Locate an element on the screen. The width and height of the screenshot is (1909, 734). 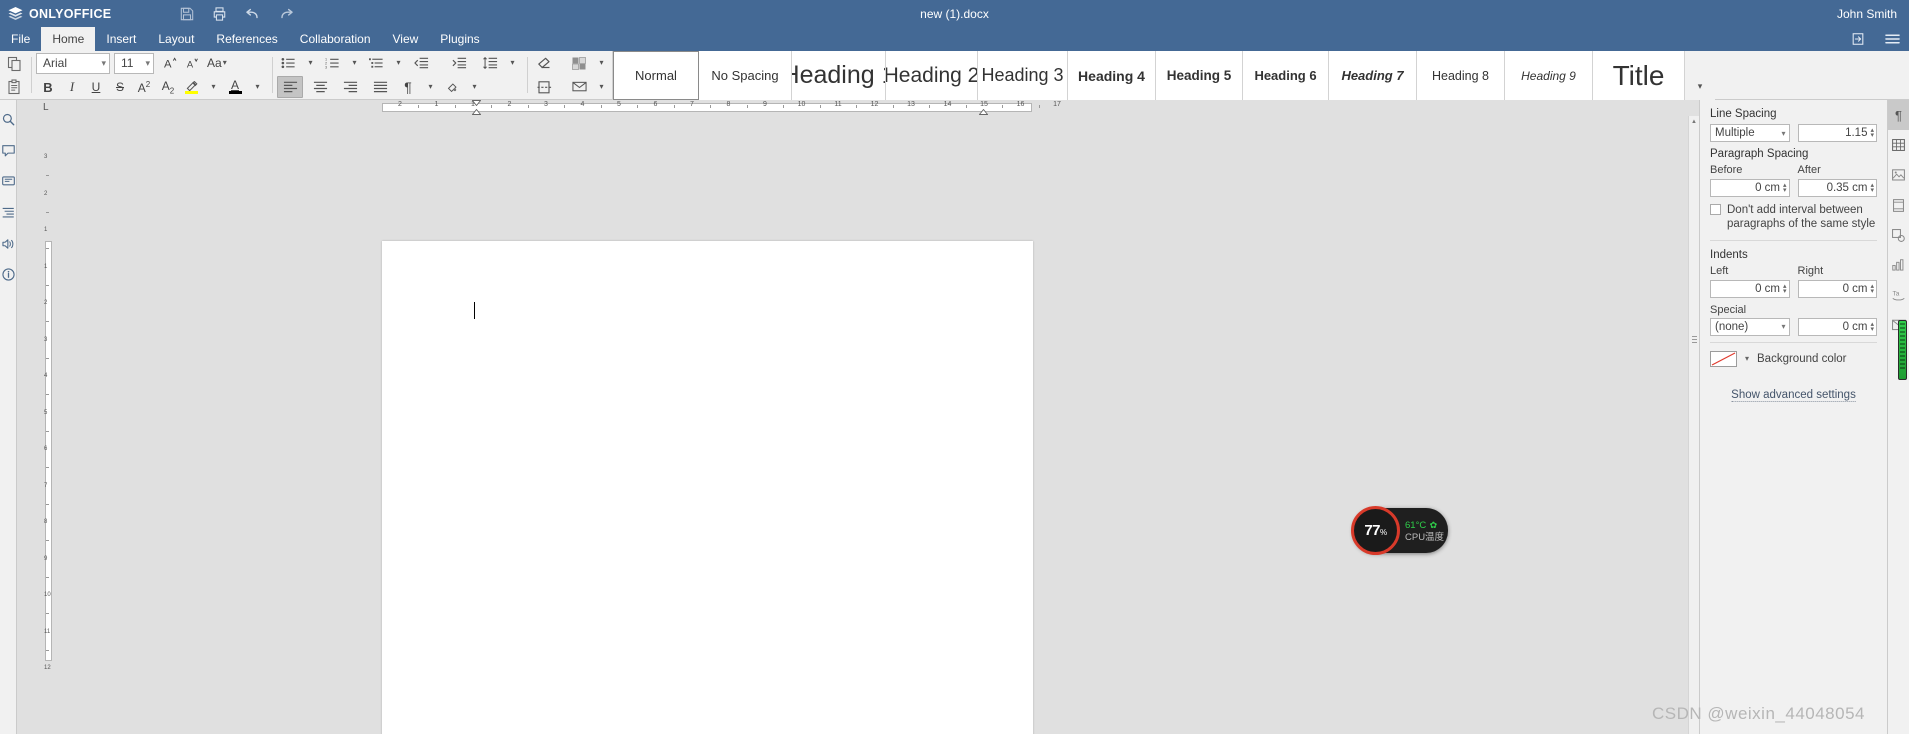
scroll-up-icon: ▲ is located at coordinates (1694, 121).